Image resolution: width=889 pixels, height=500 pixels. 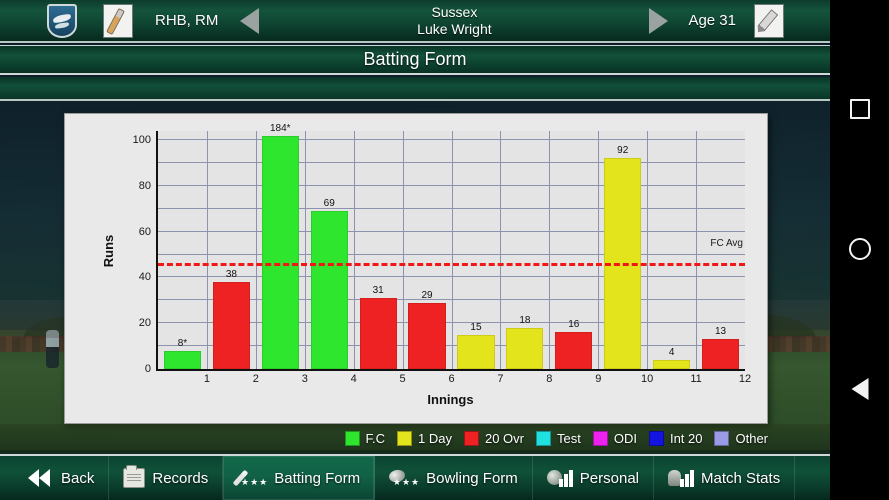 What do you see at coordinates (144, 277) in the screenshot?
I see `y-tick-label: 40` at bounding box center [144, 277].